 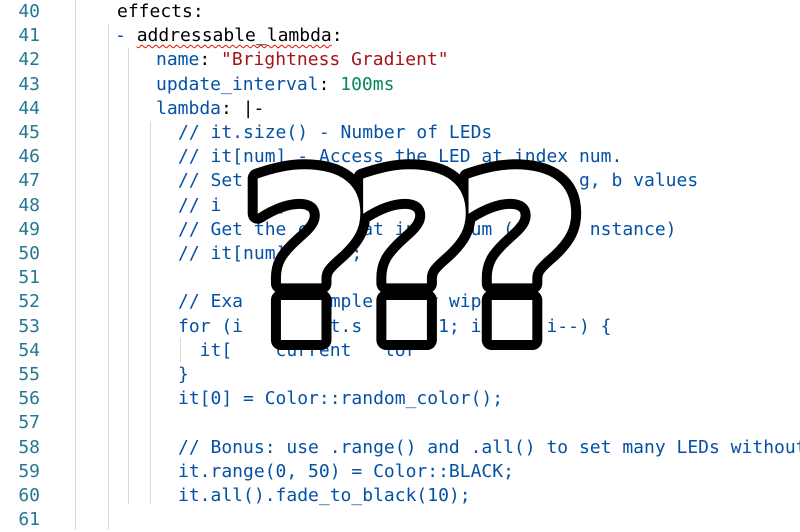 I want to click on line-number: 46, so click(x=29, y=157).